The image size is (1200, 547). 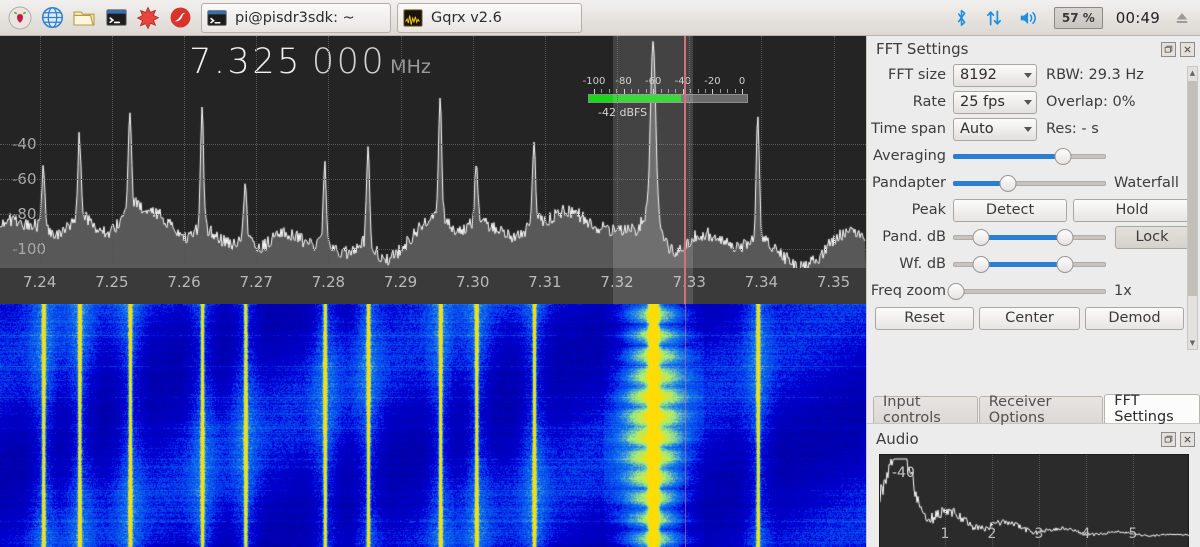 I want to click on audio-panel-titlebar: Audio, so click(x=1033, y=439).